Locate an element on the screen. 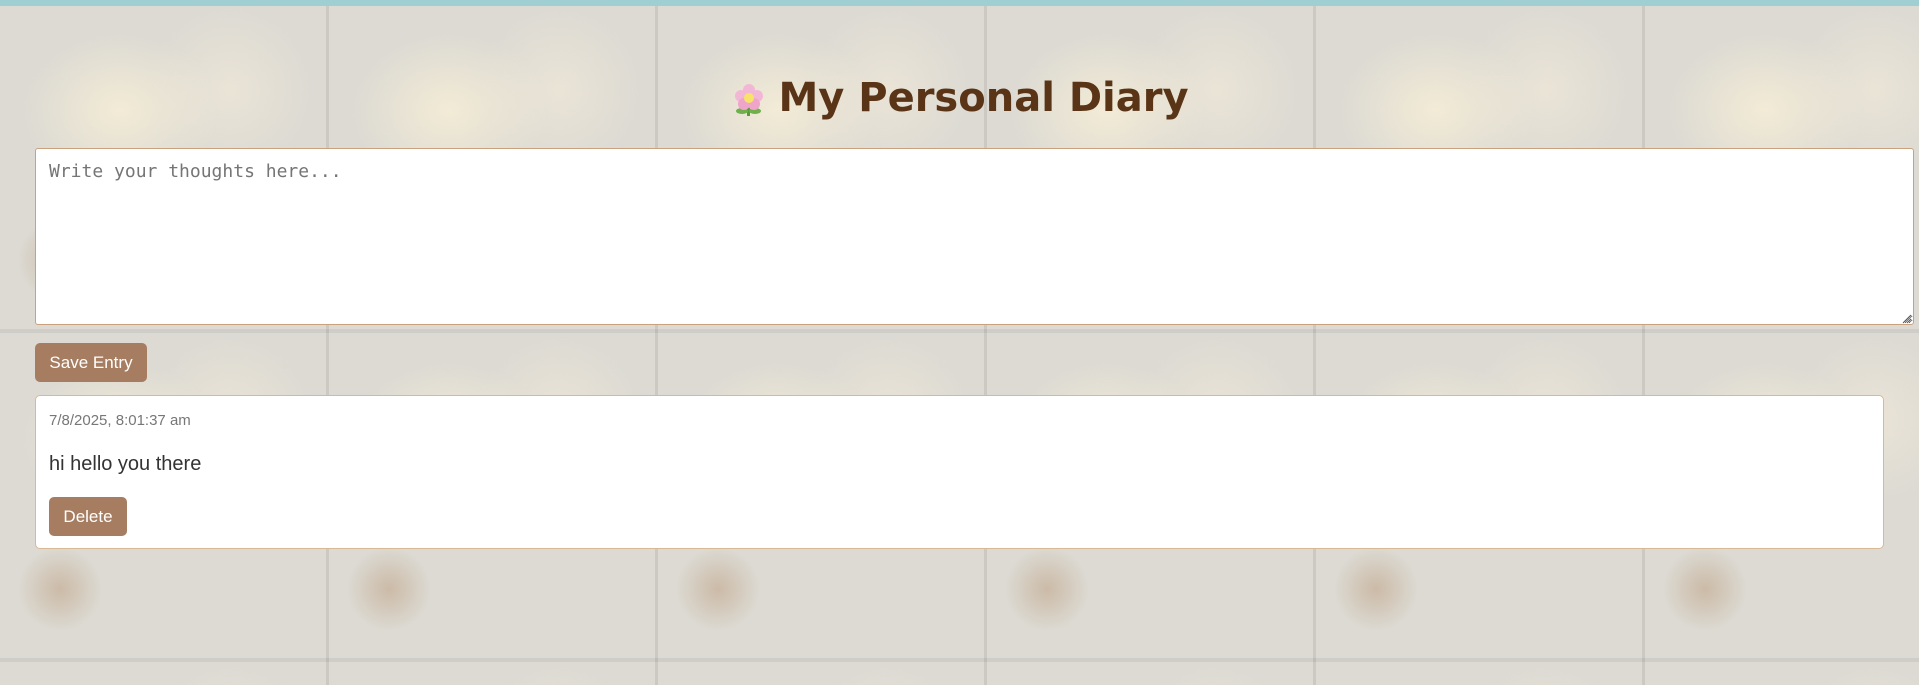 Image resolution: width=1919 pixels, height=685 pixels. entry-text: hi hello you there is located at coordinates (125, 464).